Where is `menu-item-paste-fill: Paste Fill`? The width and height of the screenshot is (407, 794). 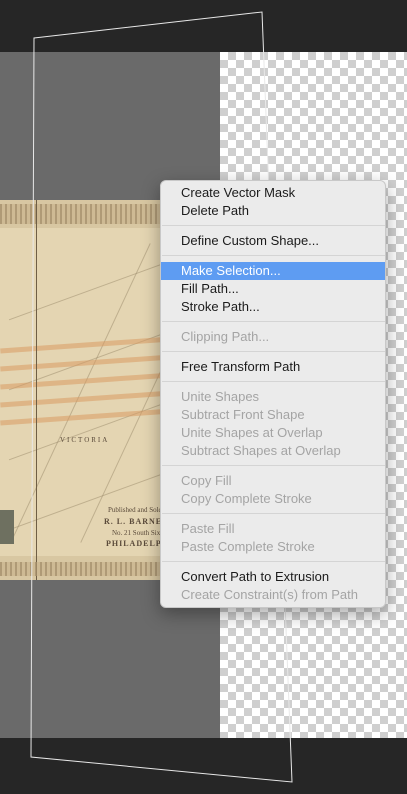
menu-item-paste-fill: Paste Fill is located at coordinates (208, 528).